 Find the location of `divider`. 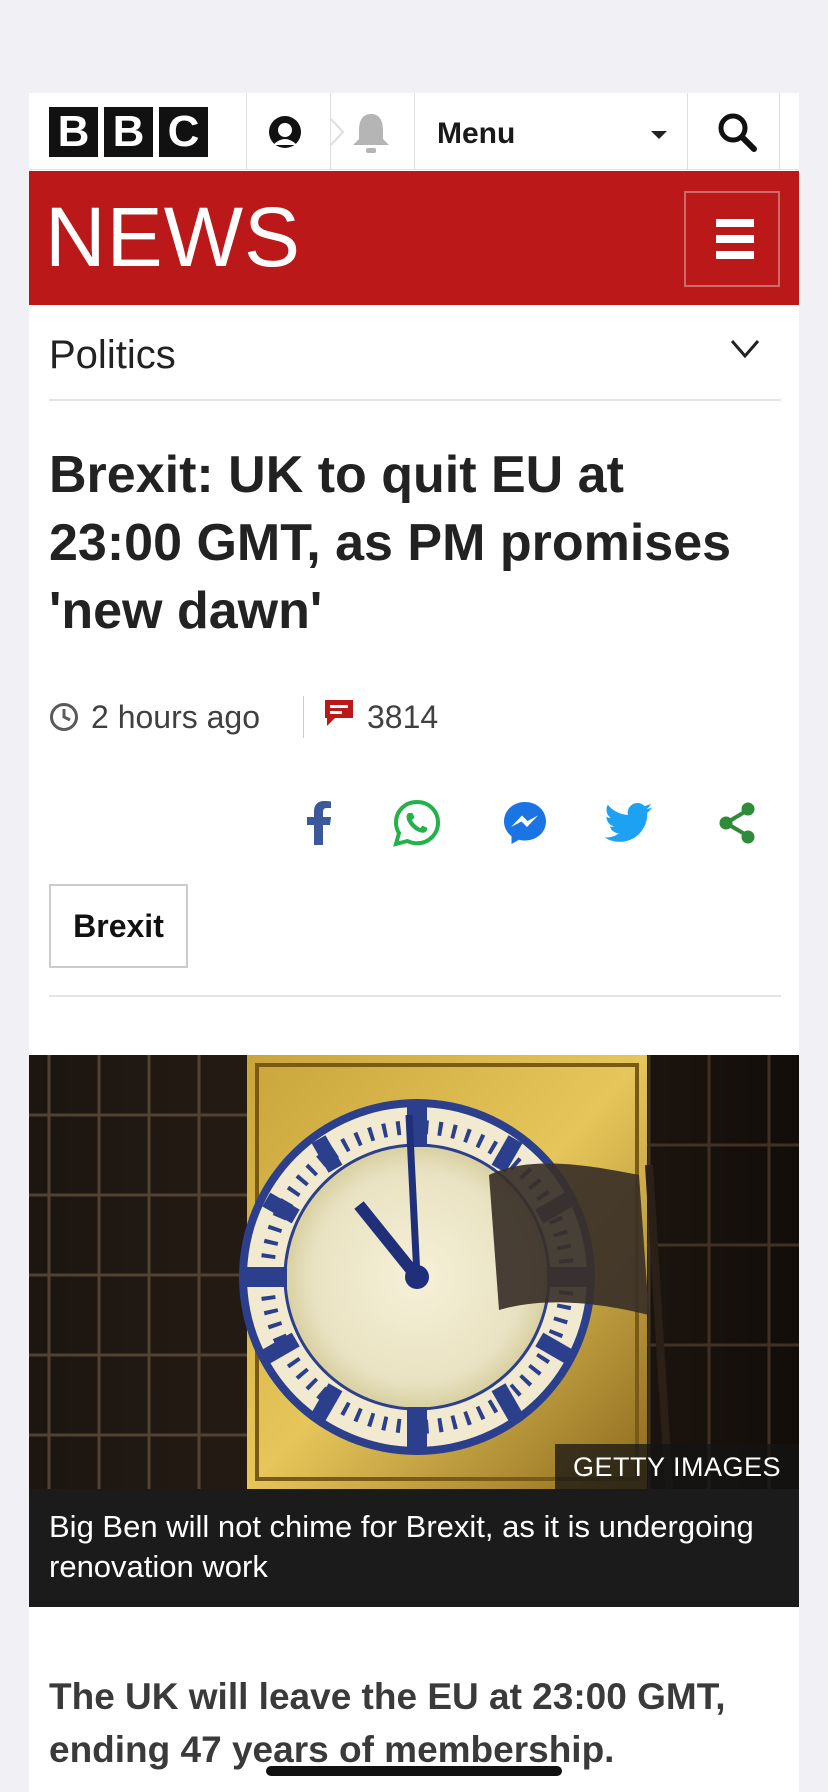

divider is located at coordinates (415, 996).